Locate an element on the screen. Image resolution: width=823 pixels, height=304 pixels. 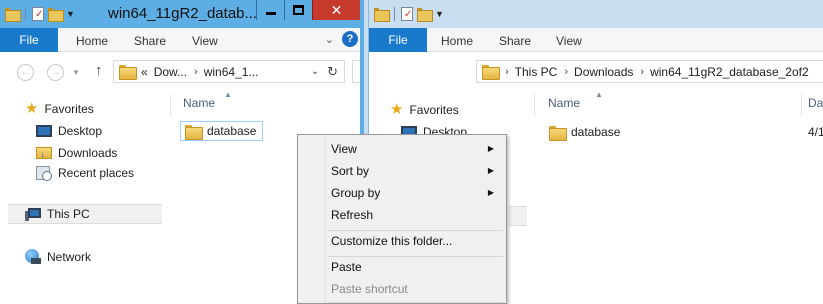
quick-access-toolbar: ▼ is located at coordinates (40, 14).